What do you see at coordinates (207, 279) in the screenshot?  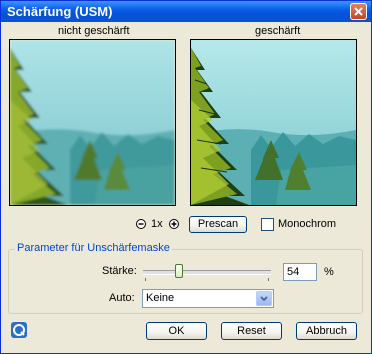 I see `strength-slider-ticks` at bounding box center [207, 279].